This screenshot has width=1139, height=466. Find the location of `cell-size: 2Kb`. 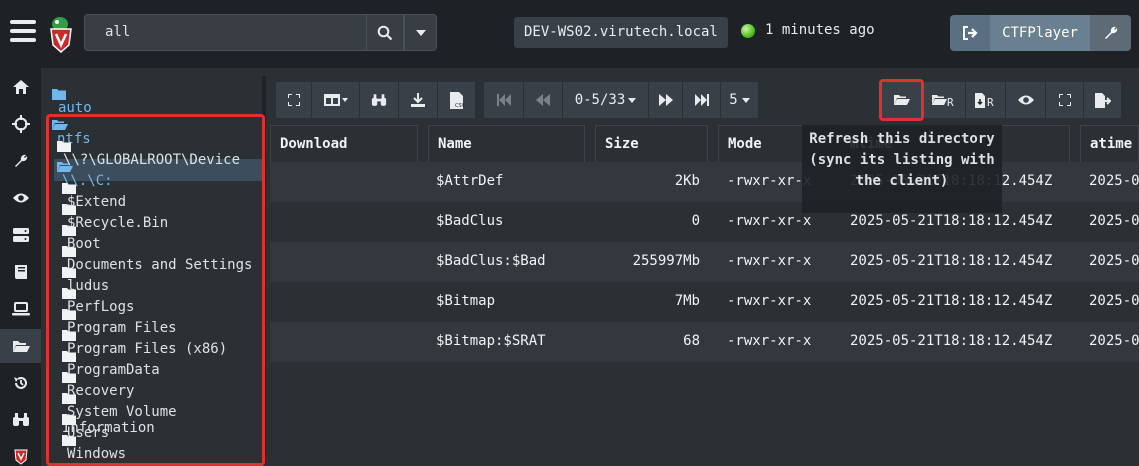

cell-size: 2Kb is located at coordinates (687, 181).